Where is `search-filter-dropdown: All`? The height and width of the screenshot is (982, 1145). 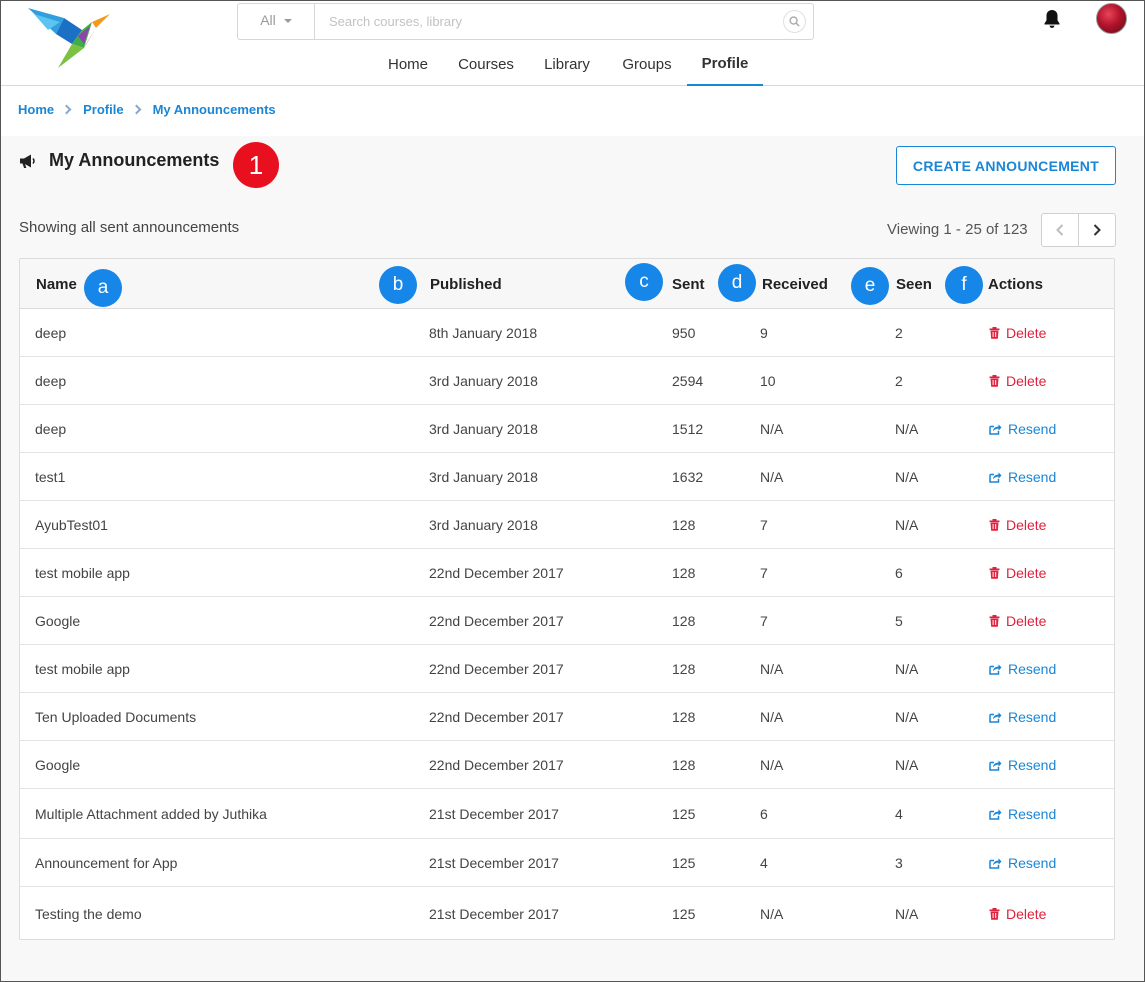 search-filter-dropdown: All is located at coordinates (276, 21).